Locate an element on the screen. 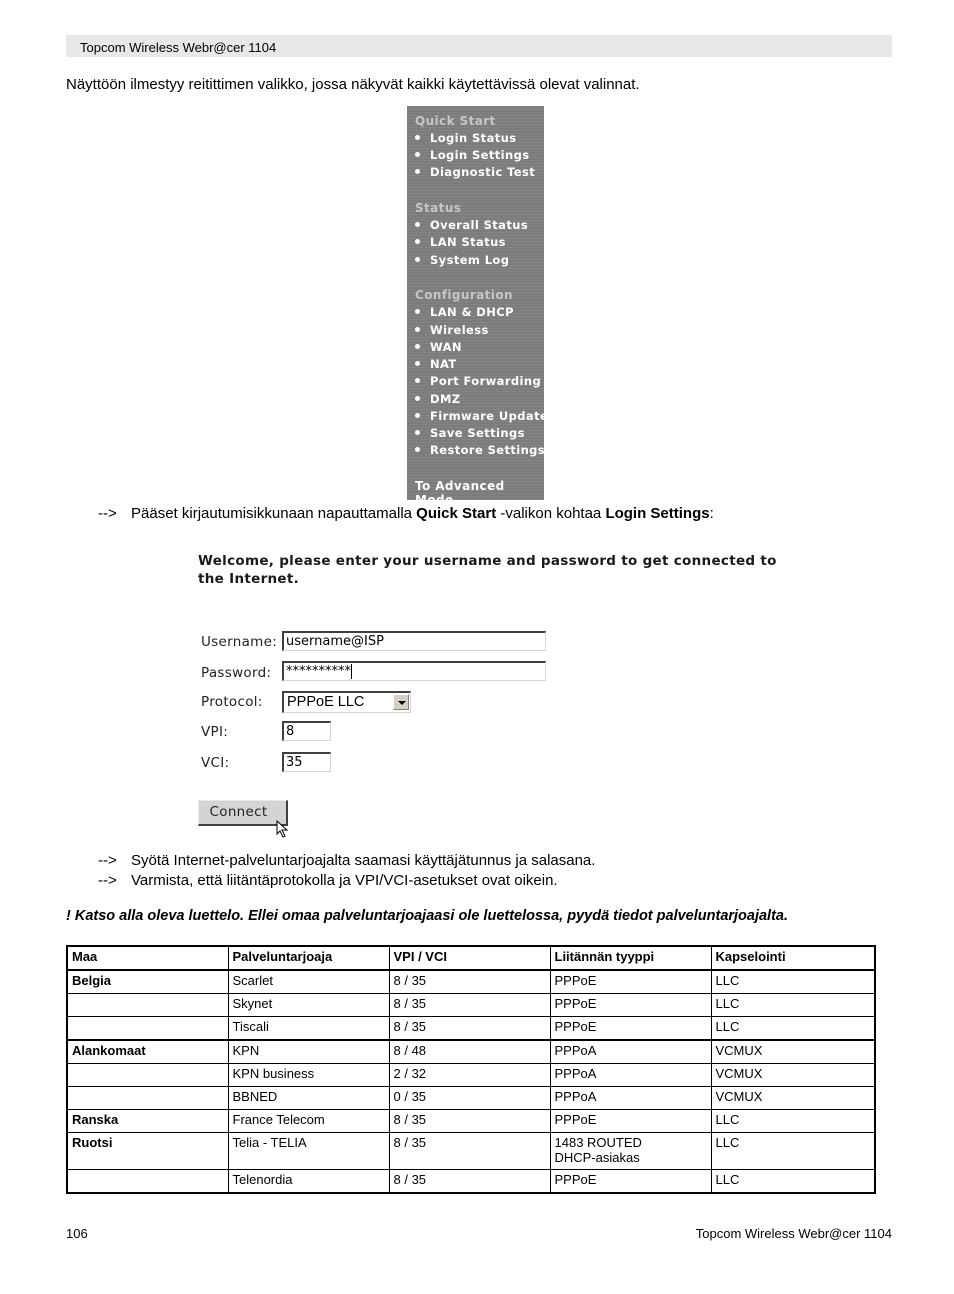 The width and height of the screenshot is (954, 1294). cell-provider: Telia - TELIA is located at coordinates (308, 1151).